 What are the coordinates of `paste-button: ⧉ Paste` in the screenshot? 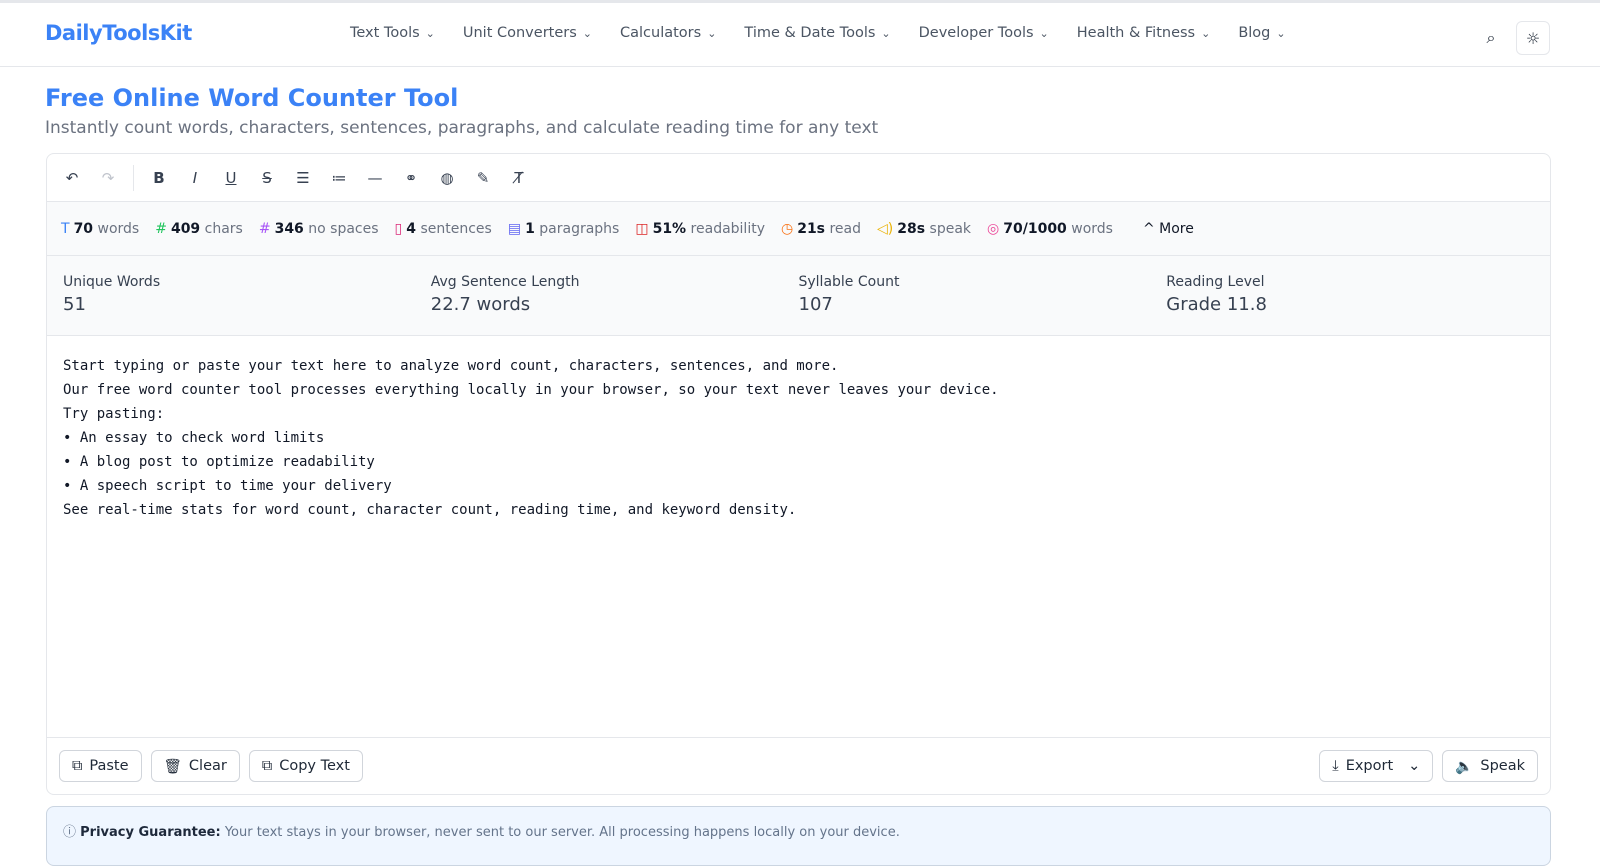 It's located at (100, 766).